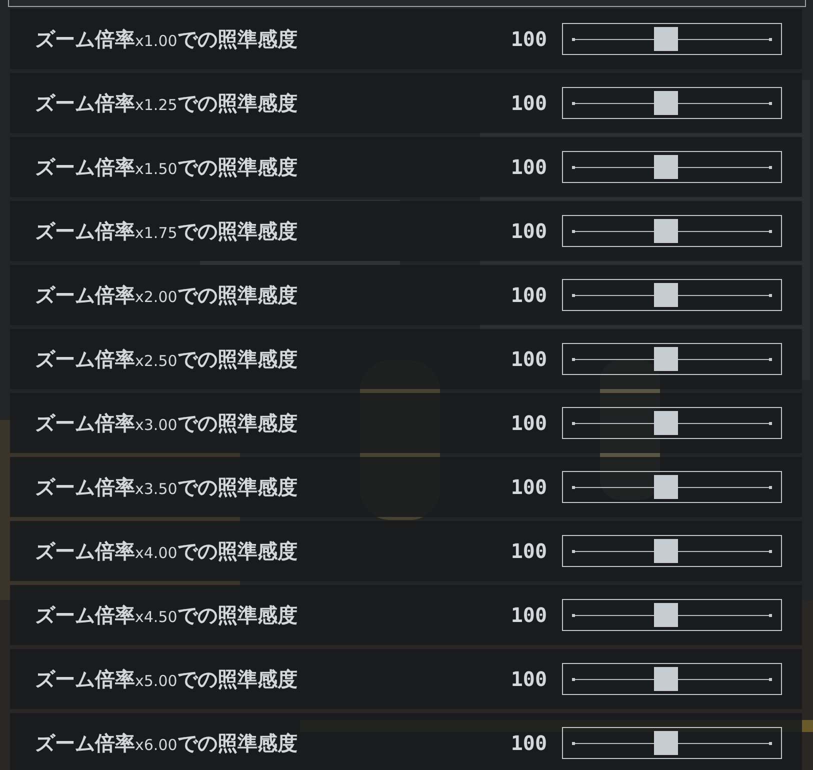  Describe the element at coordinates (166, 231) in the screenshot. I see `setting-label: ズーム倍率x1.75での照準感度` at that location.